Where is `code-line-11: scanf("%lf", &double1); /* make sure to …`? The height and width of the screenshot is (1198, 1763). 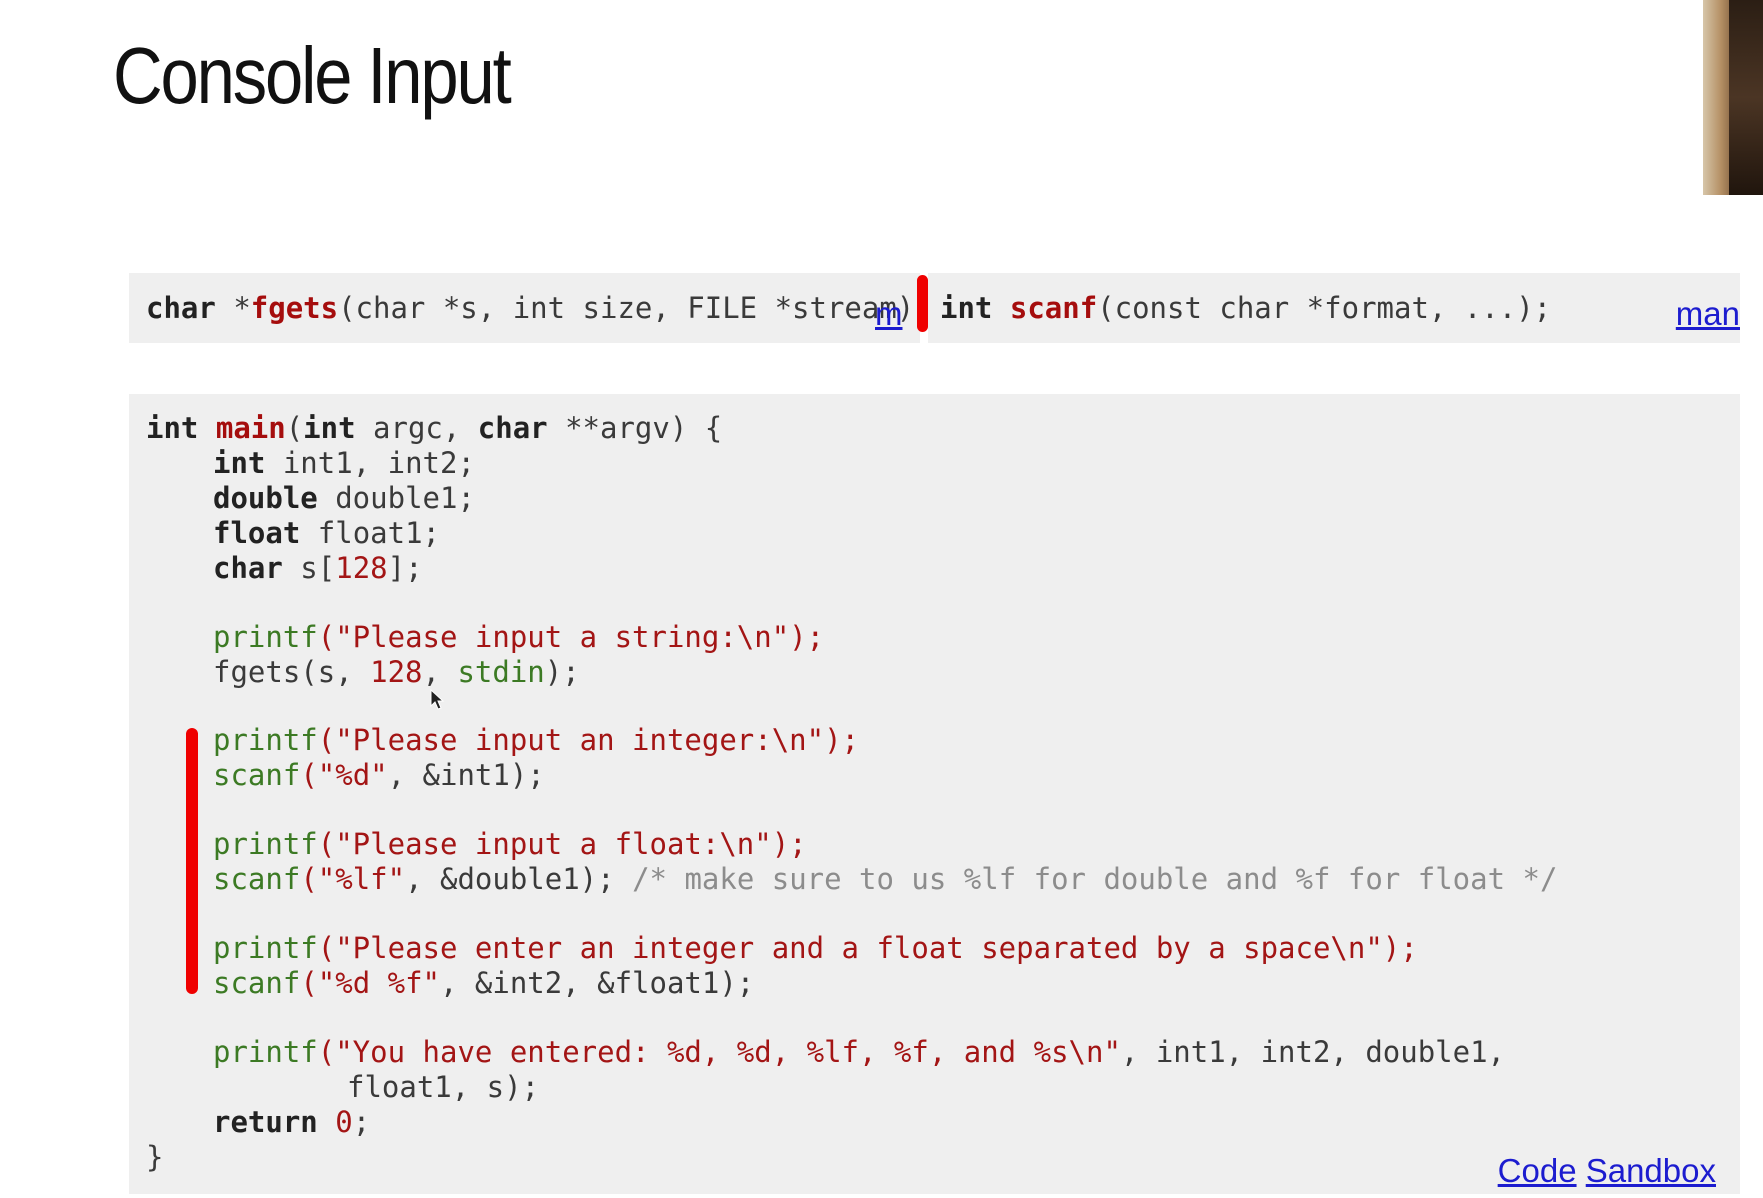 code-line-11: scanf("%lf", &double1); /* make sure to … is located at coordinates (885, 879).